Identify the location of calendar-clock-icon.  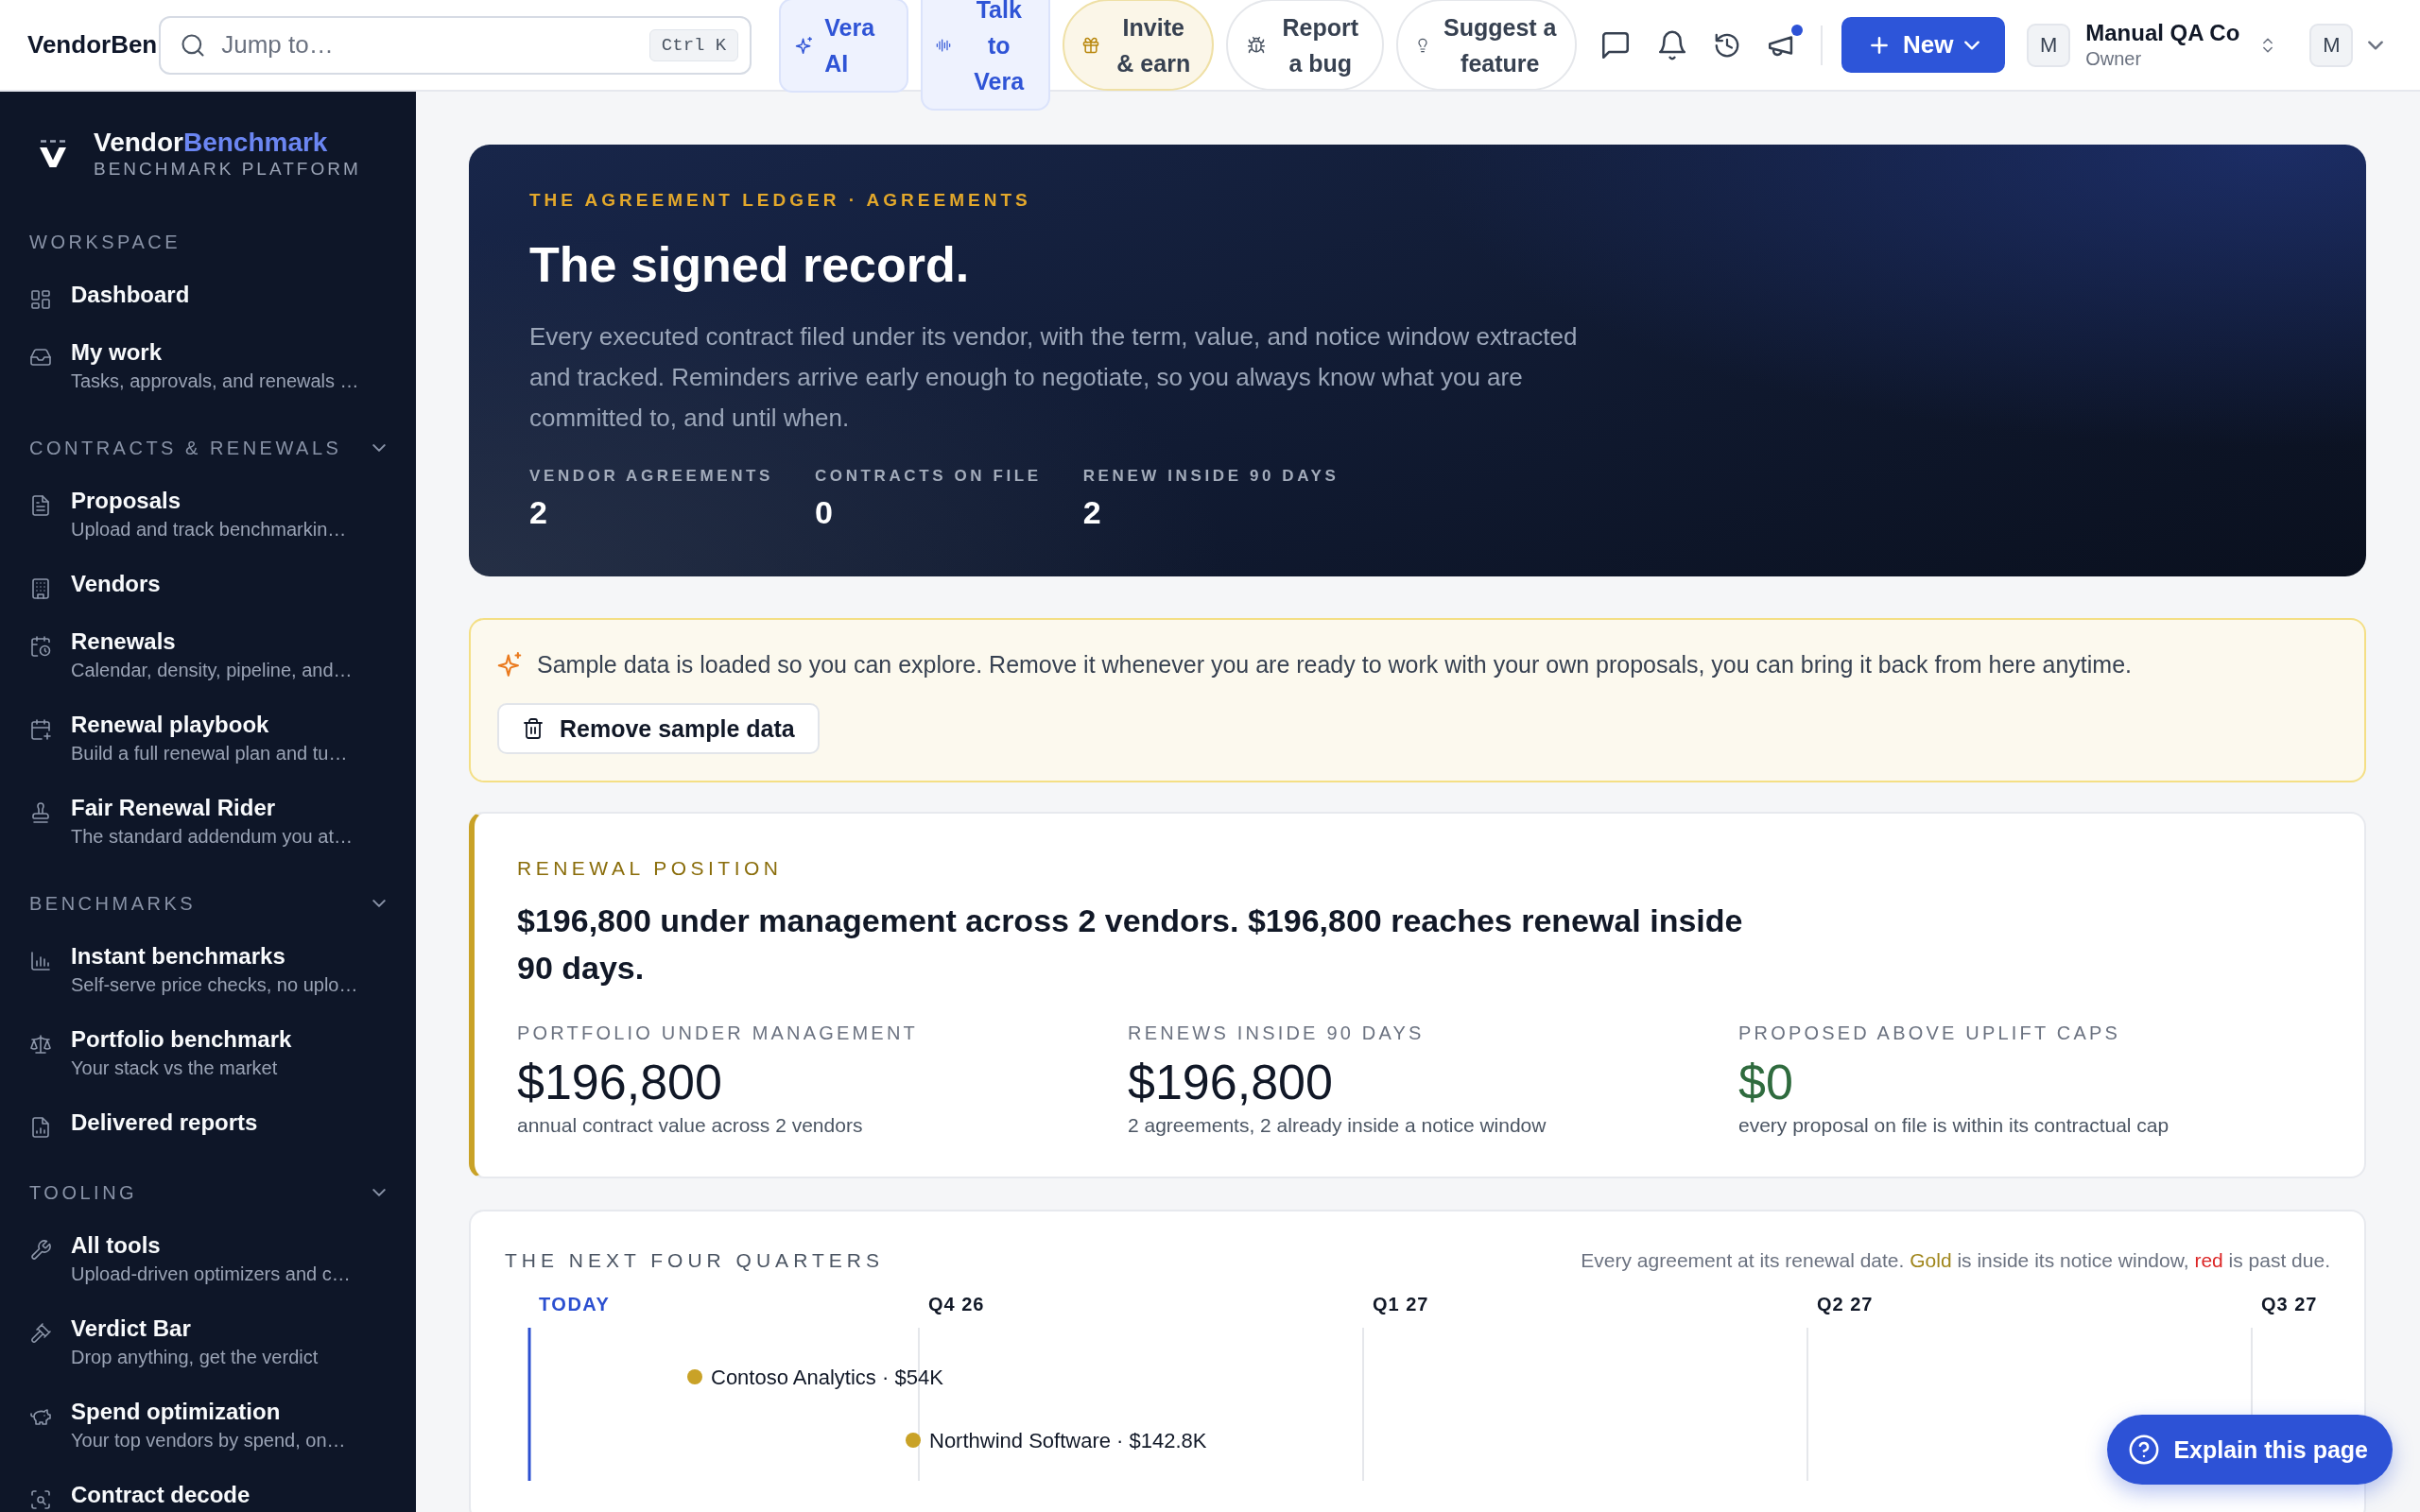
(40, 646).